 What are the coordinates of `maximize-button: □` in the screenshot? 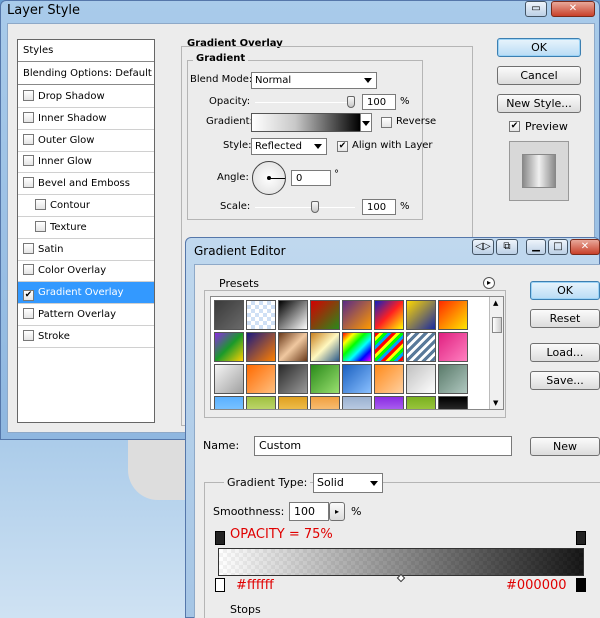 It's located at (558, 247).